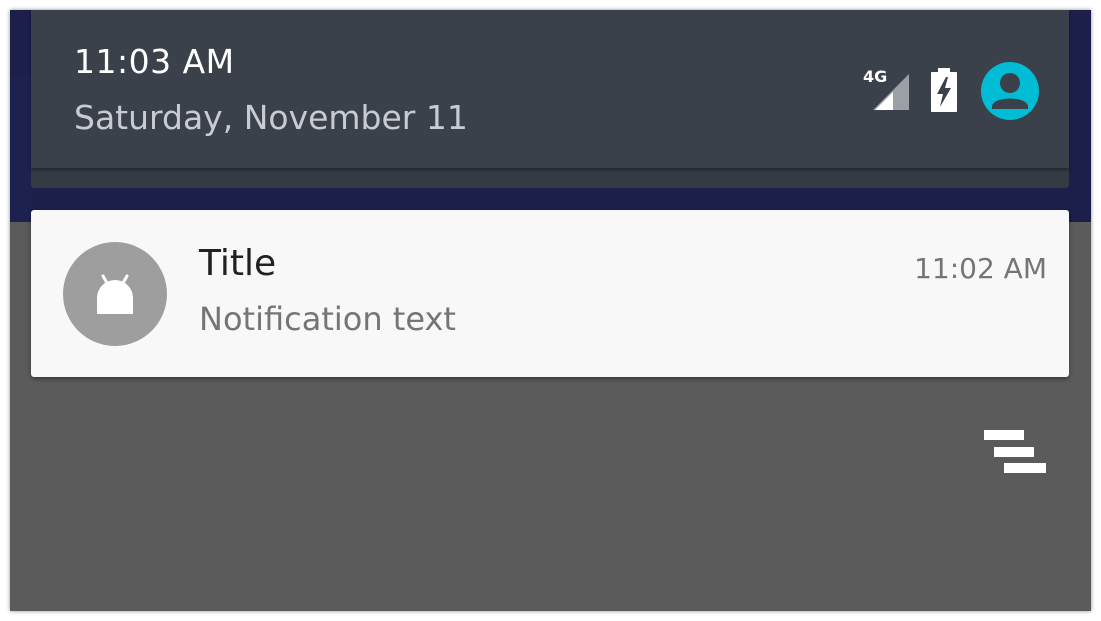  Describe the element at coordinates (550, 178) in the screenshot. I see `quick-settings-handle` at that location.